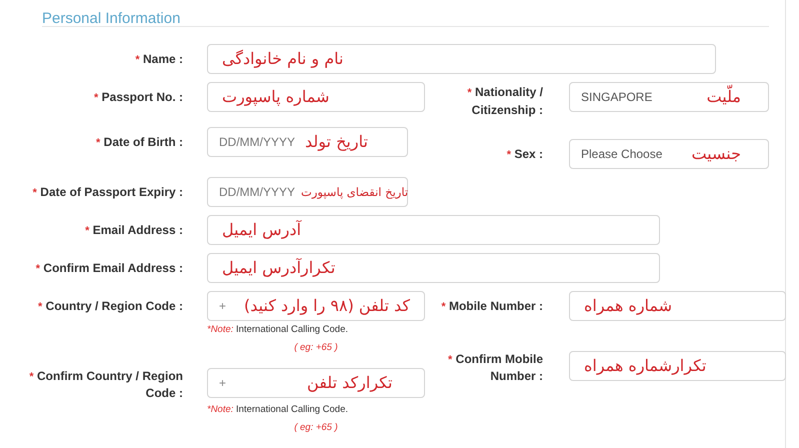 The height and width of the screenshot is (448, 799). I want to click on field-label: * Date of Birth :, so click(139, 142).